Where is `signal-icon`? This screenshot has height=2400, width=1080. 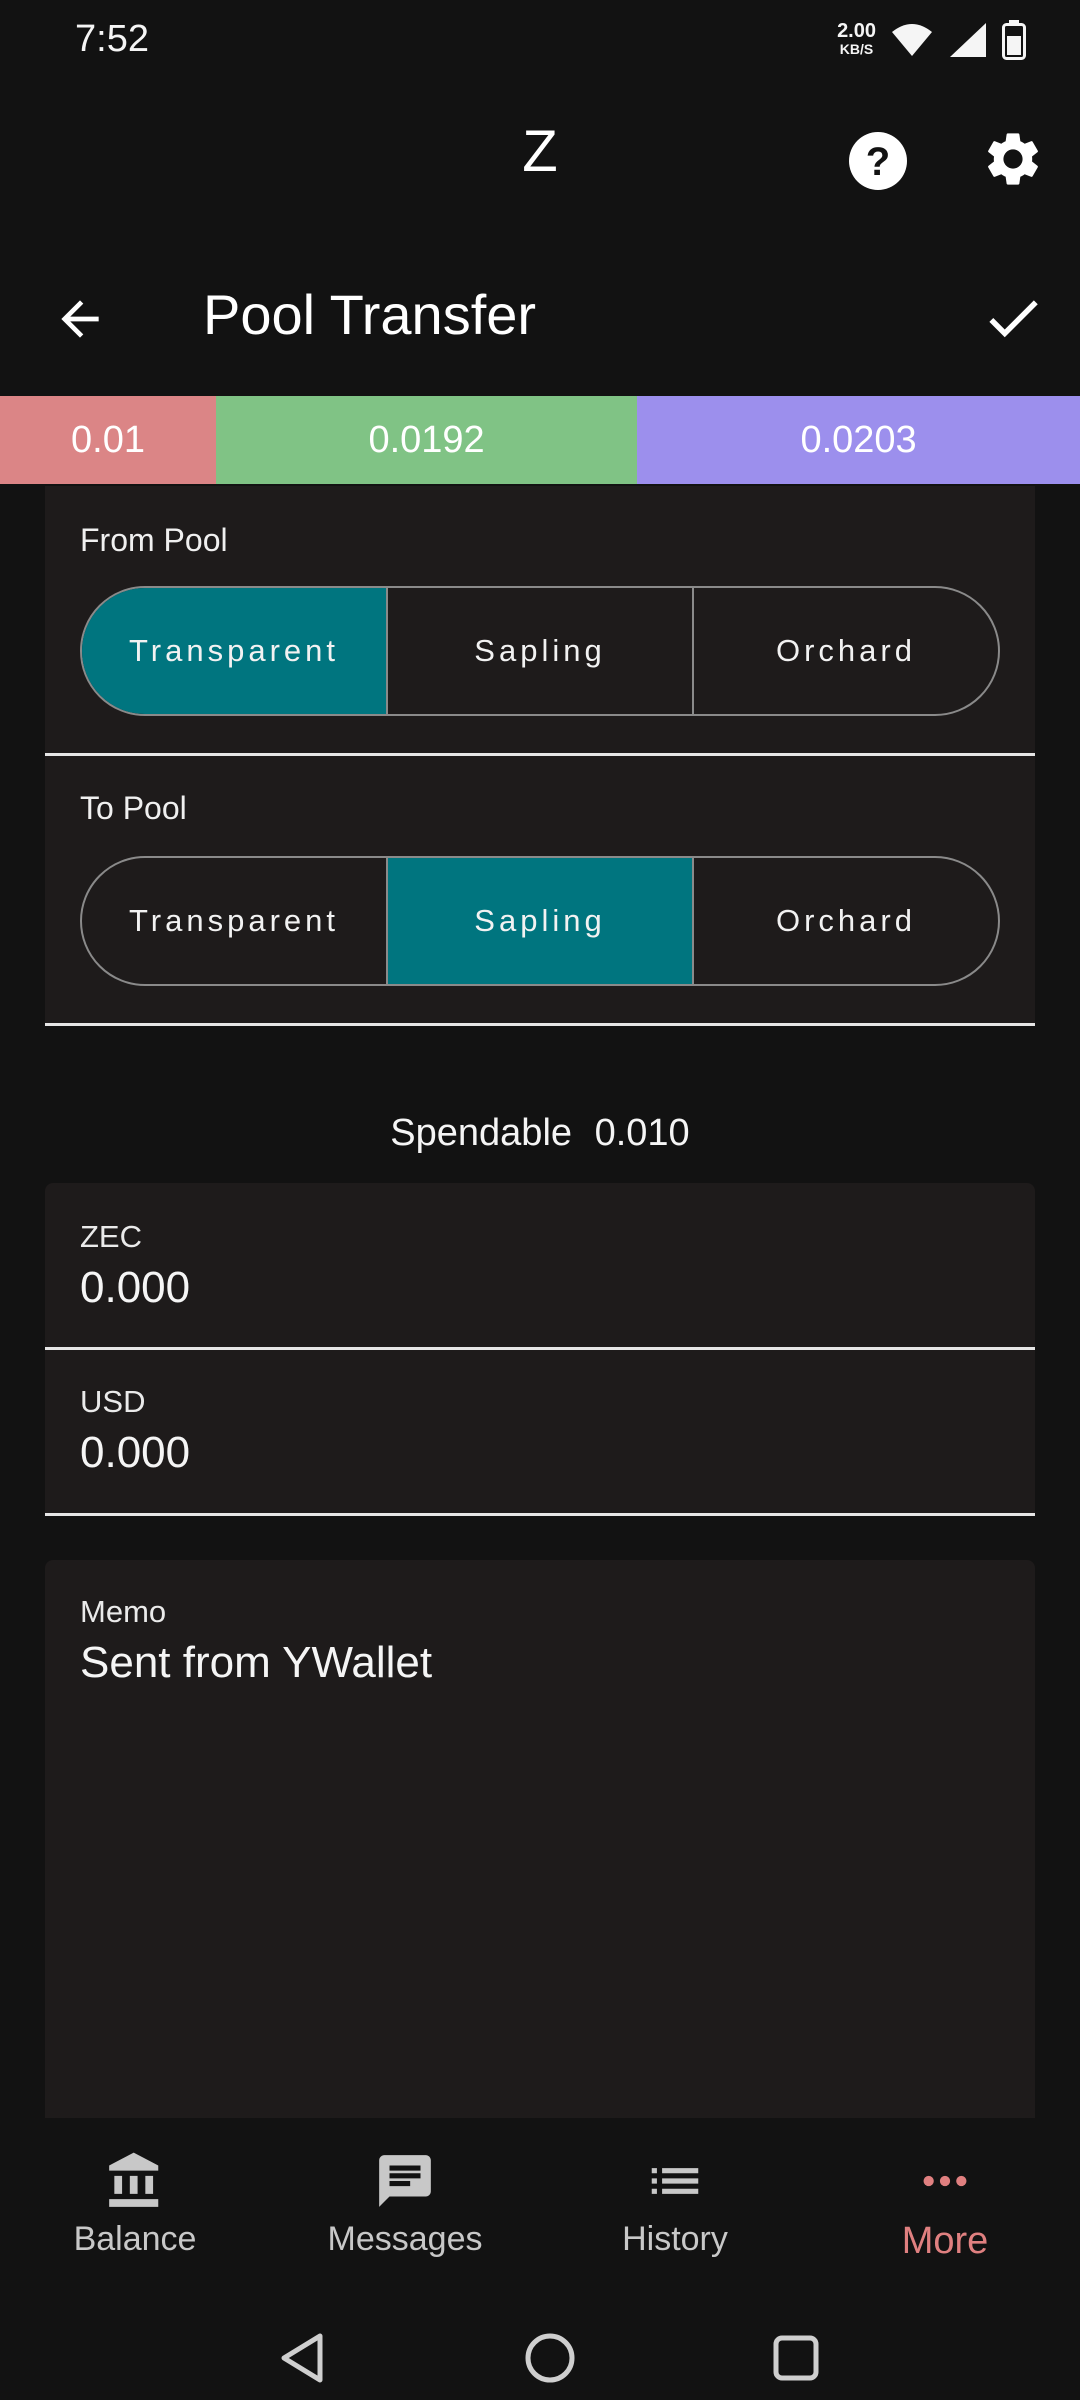 signal-icon is located at coordinates (968, 40).